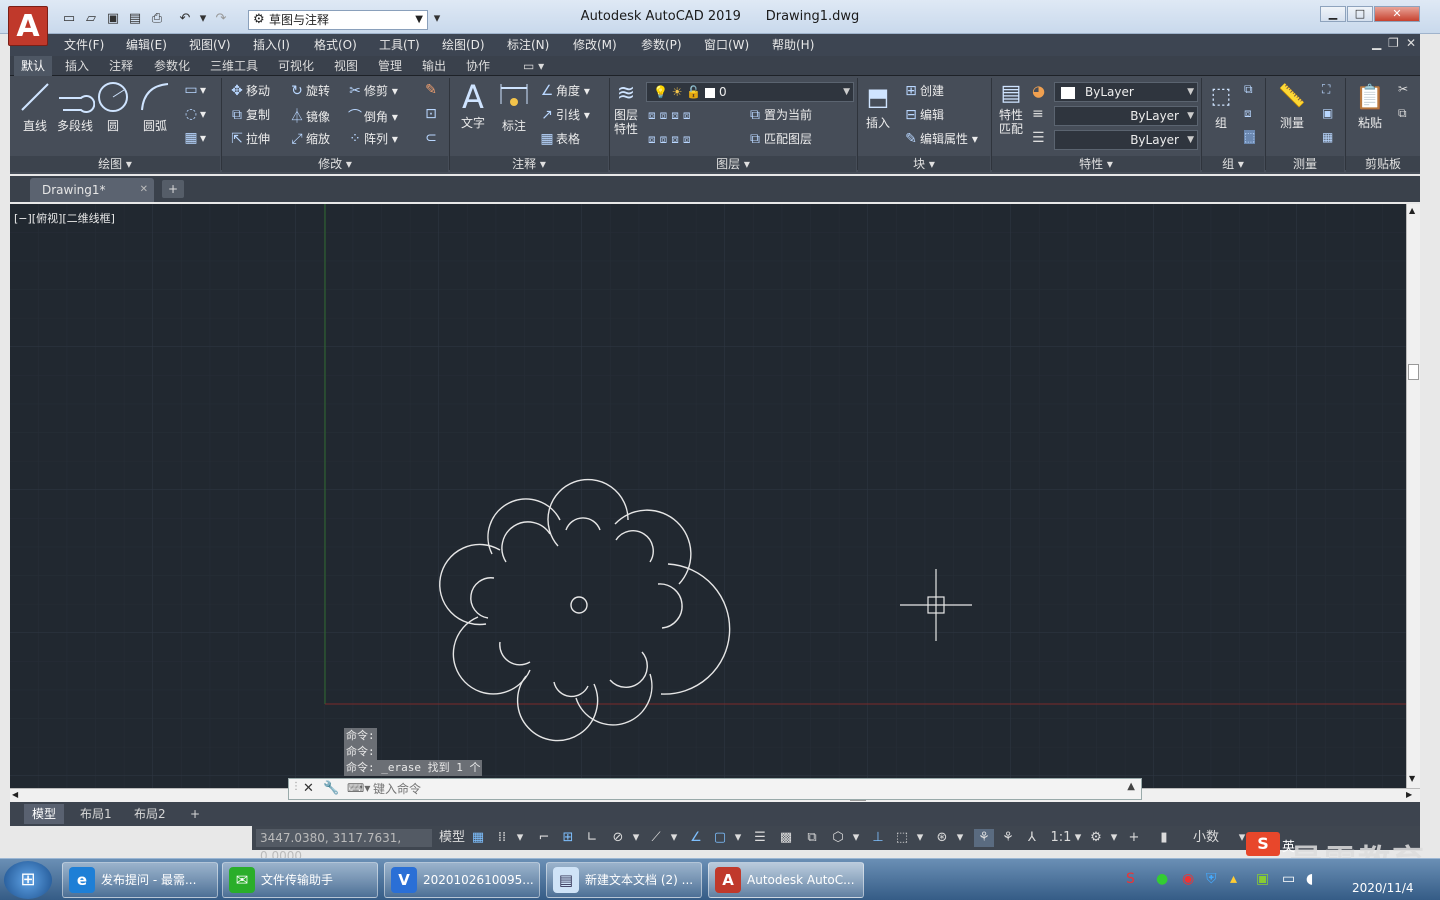 The height and width of the screenshot is (900, 1440). Describe the element at coordinates (592, 838) in the screenshot. I see `ortho-icon: ∟` at that location.